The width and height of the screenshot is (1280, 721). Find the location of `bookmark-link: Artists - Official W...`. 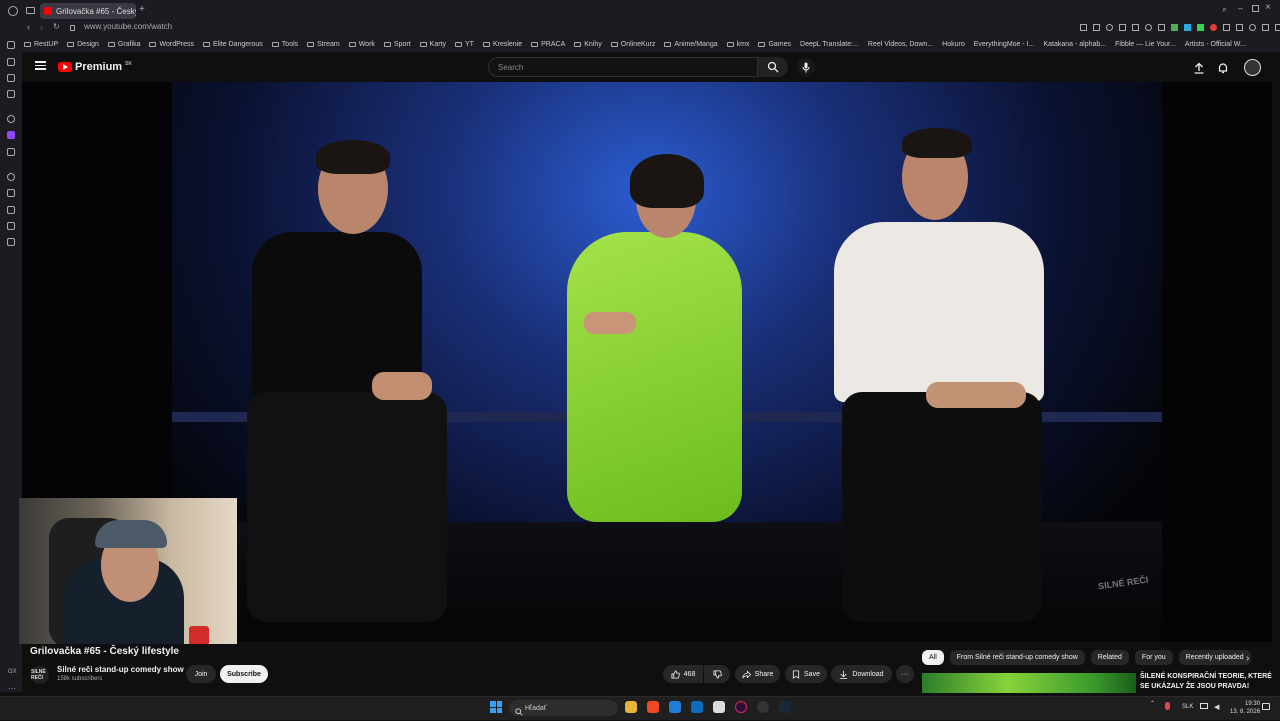

bookmark-link: Artists - Official W... is located at coordinates (1215, 44).